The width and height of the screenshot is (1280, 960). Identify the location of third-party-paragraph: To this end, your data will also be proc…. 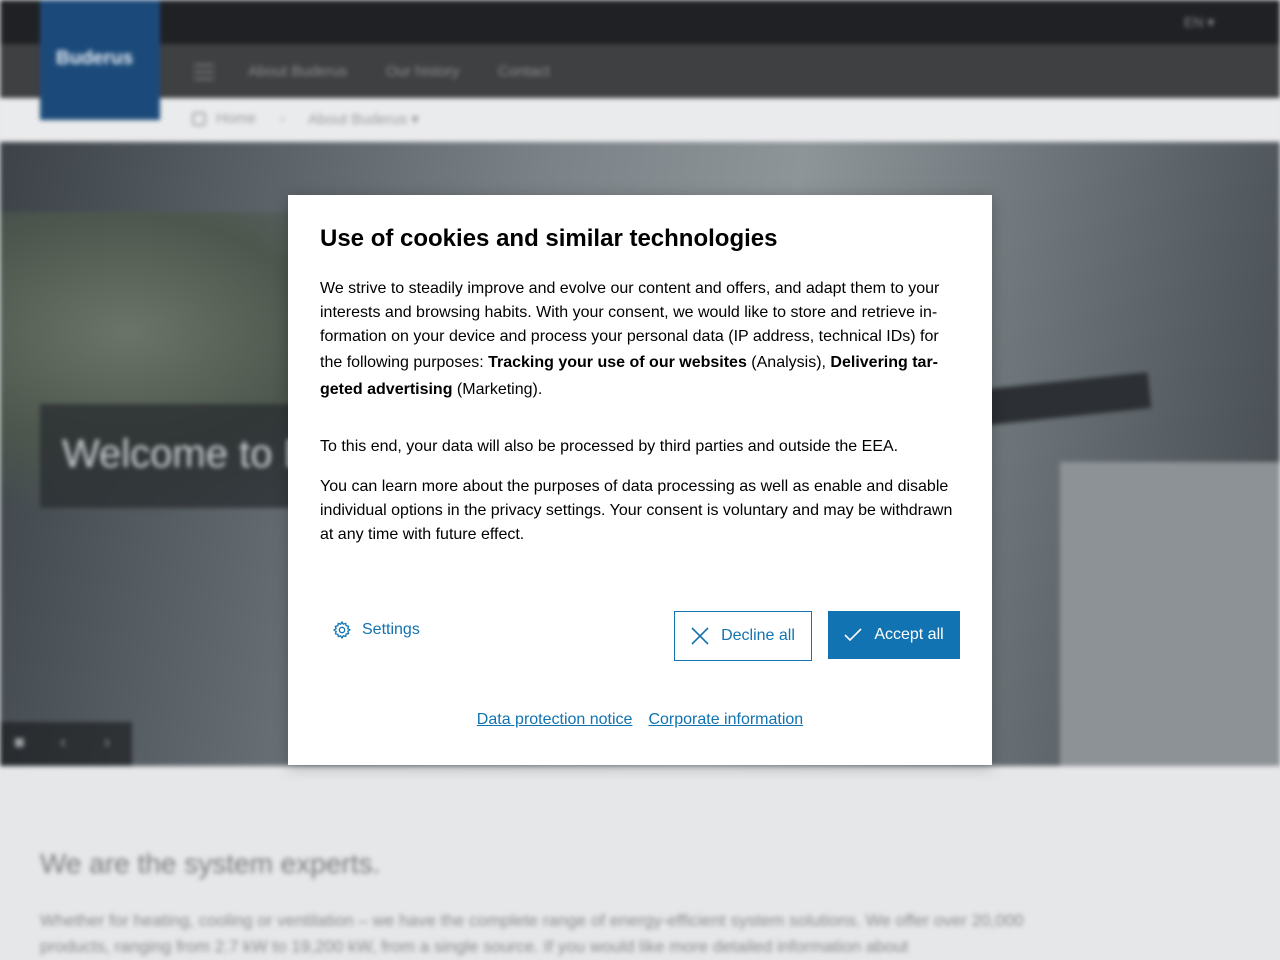
(609, 446).